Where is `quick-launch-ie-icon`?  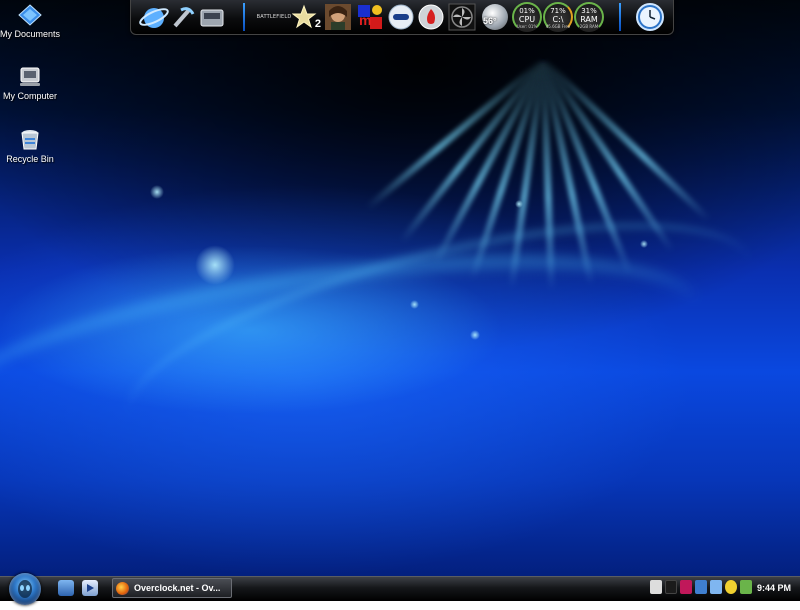 quick-launch-ie-icon is located at coordinates (66, 588).